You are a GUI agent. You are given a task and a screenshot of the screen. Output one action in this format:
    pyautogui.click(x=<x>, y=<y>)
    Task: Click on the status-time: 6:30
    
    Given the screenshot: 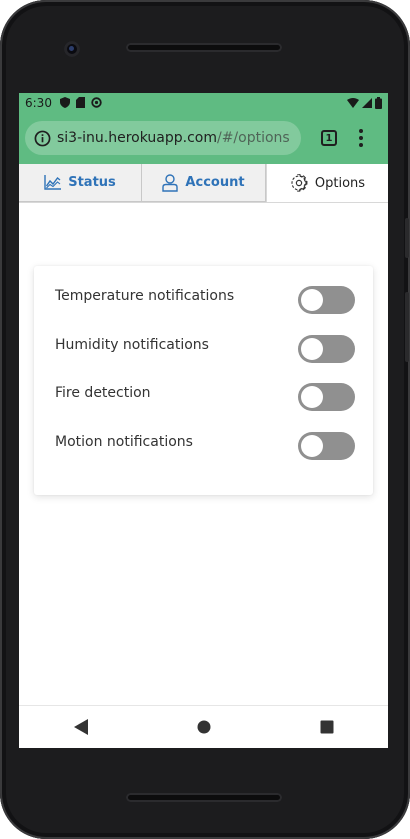 What is the action you would take?
    pyautogui.click(x=38, y=102)
    